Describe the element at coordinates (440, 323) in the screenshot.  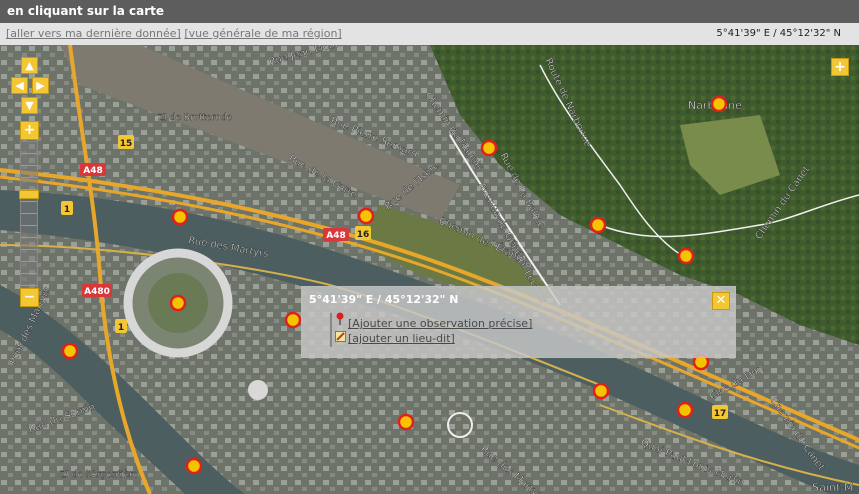
I see `add-observation-link: [Ajouter une observation précise]` at that location.